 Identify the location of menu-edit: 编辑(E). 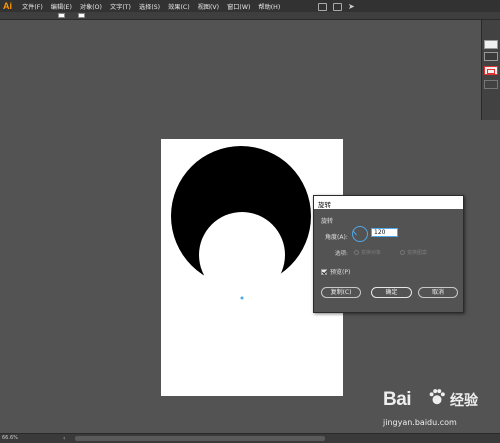
(61, 6).